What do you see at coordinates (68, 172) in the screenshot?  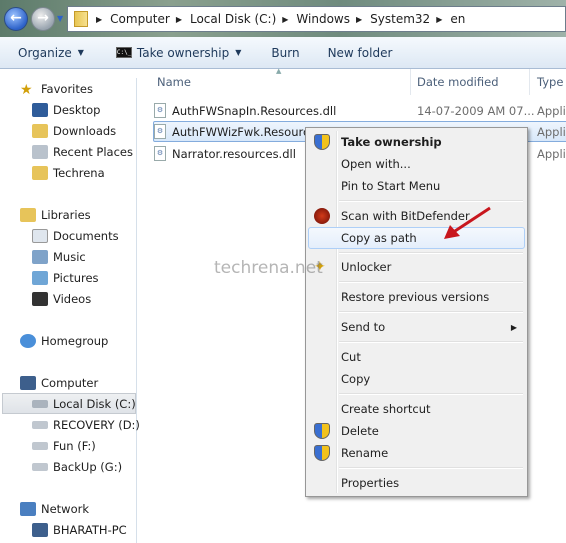 I see `sidebar-item-techrena: Techrena` at bounding box center [68, 172].